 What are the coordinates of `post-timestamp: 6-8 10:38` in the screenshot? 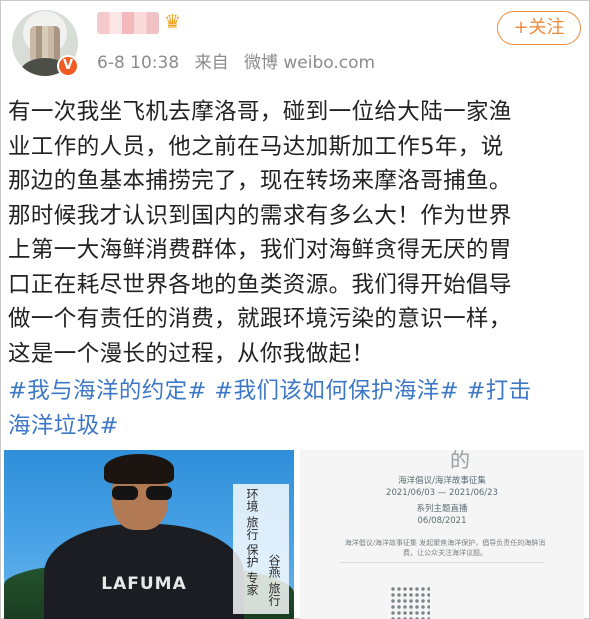 It's located at (138, 63).